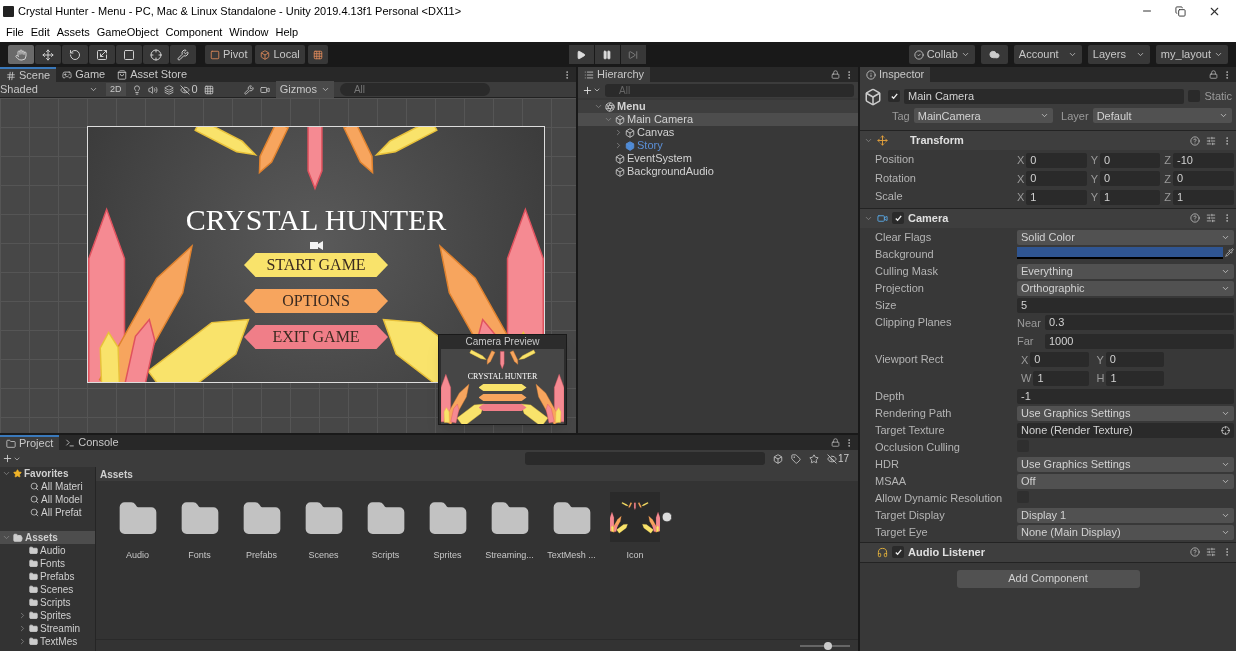  I want to click on restore-icon, so click(1180, 11).